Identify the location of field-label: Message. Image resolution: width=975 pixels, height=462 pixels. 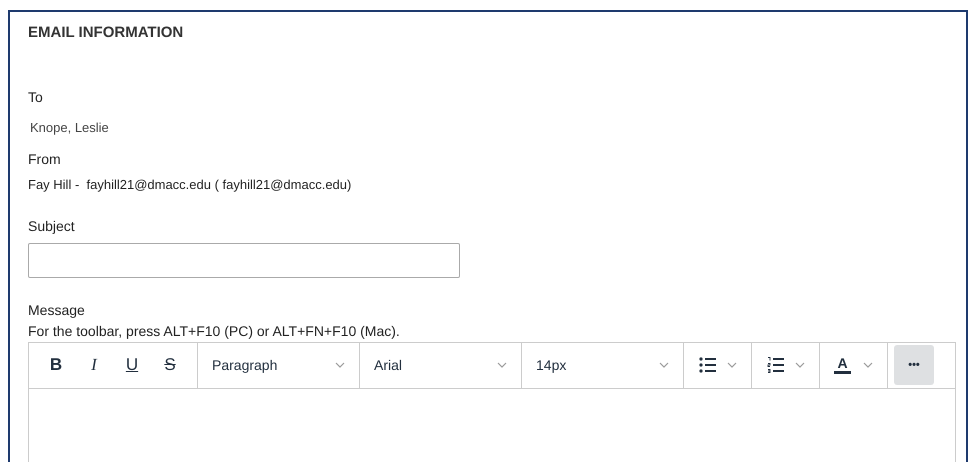
(56, 310).